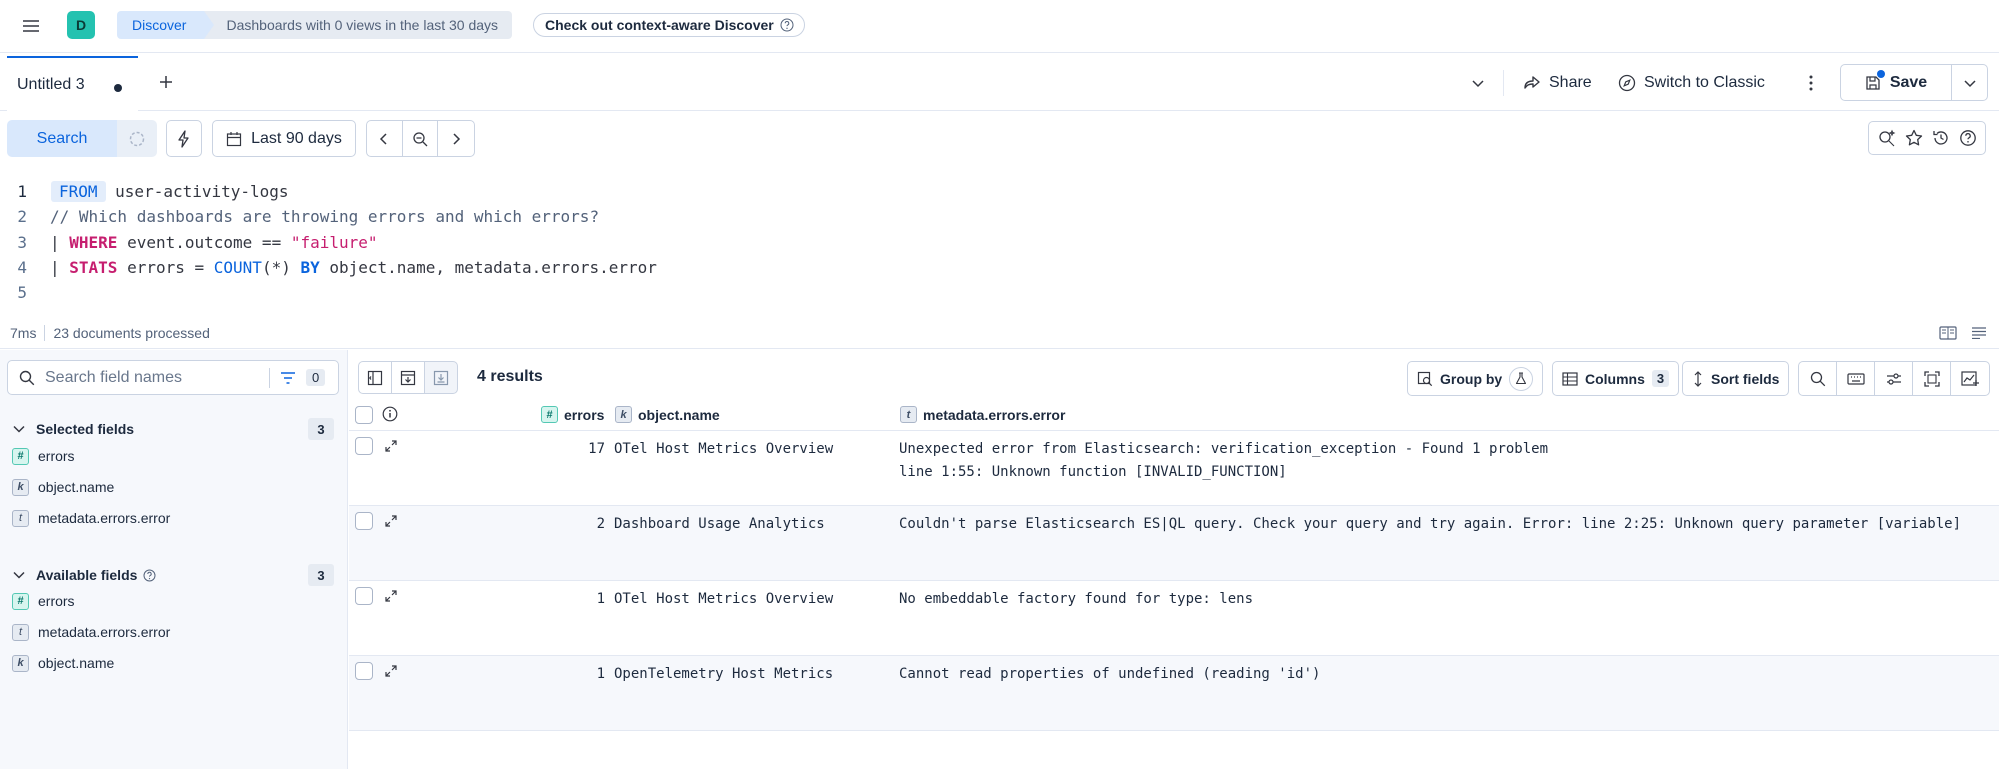 The image size is (1999, 769). Describe the element at coordinates (63, 663) in the screenshot. I see `available-field-object-name: k object.name` at that location.